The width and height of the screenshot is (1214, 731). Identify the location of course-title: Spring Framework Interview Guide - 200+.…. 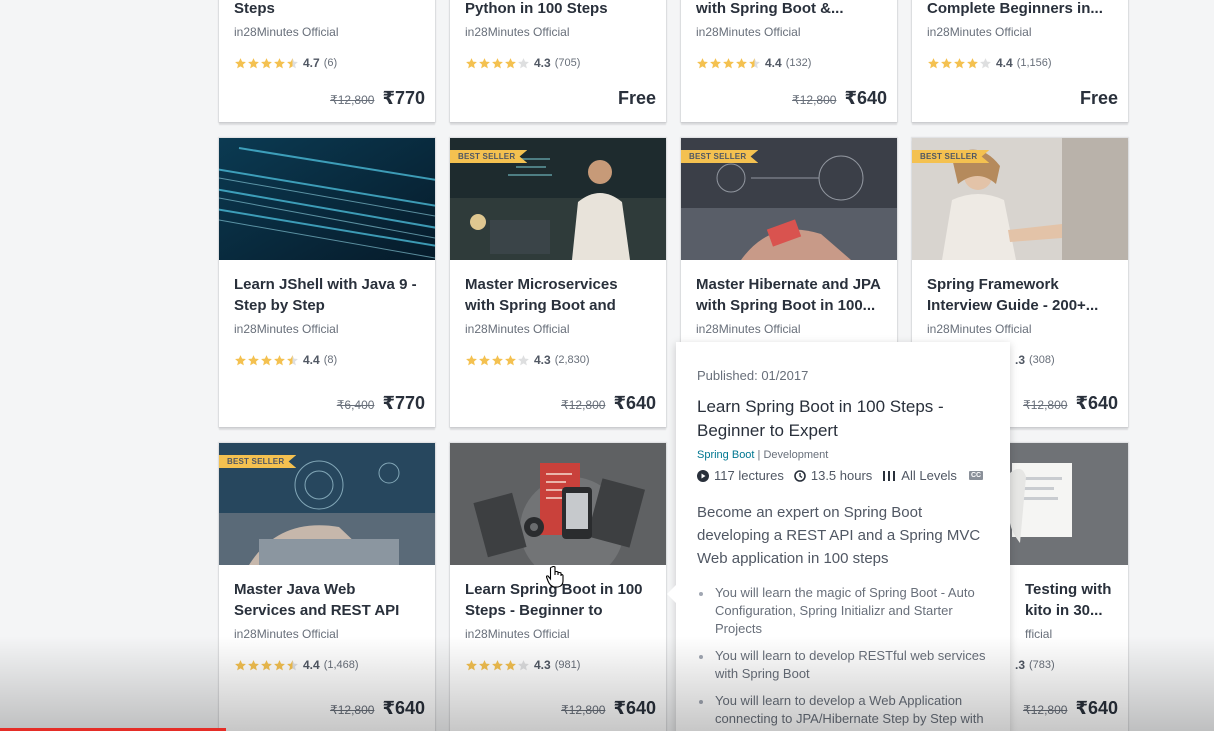
(1020, 295).